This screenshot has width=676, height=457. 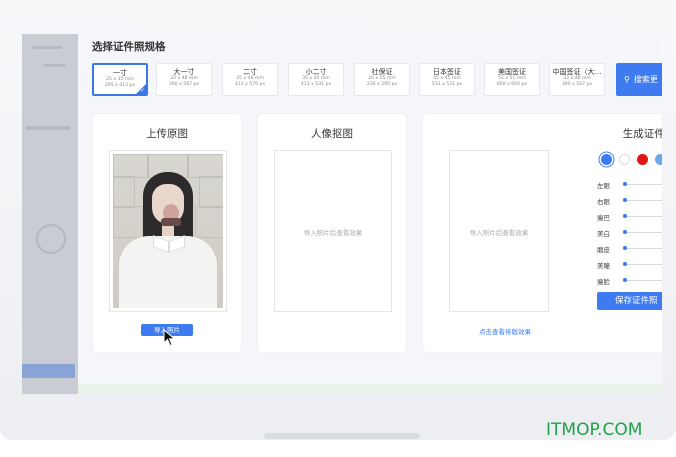 I want to click on slider-label: 瘦脸, so click(x=603, y=282).